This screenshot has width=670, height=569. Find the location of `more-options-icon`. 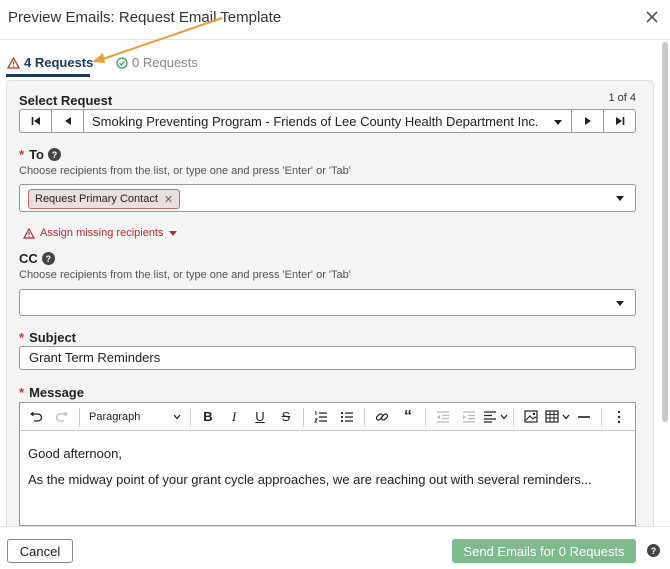

more-options-icon is located at coordinates (619, 417).